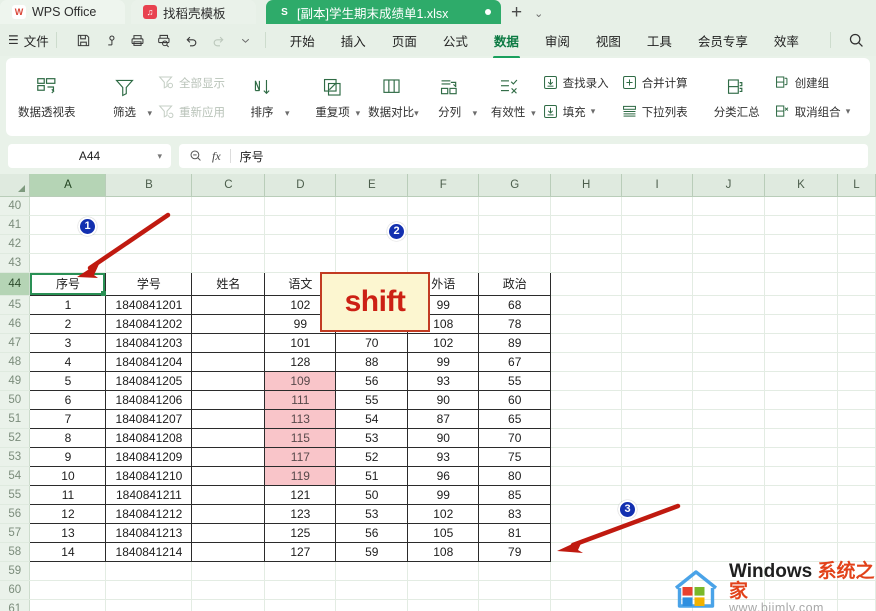 This screenshot has height=611, width=876. What do you see at coordinates (68, 323) in the screenshot?
I see `cell-a46: 2` at bounding box center [68, 323].